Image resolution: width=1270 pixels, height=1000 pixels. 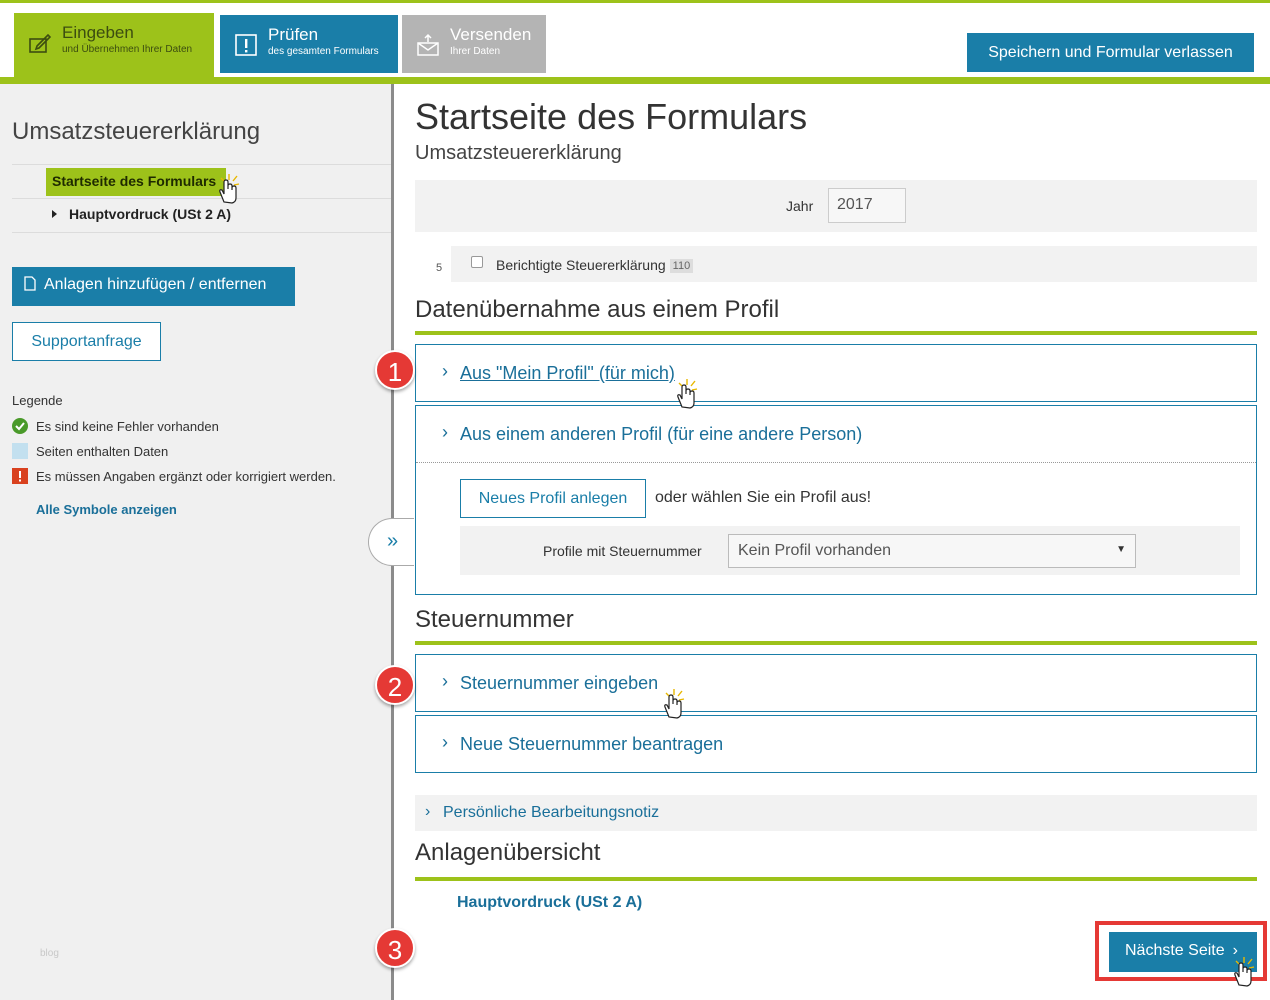 What do you see at coordinates (763, 497) in the screenshot?
I see `choose-profile-text: oder wählen Sie ein Profil aus!` at bounding box center [763, 497].